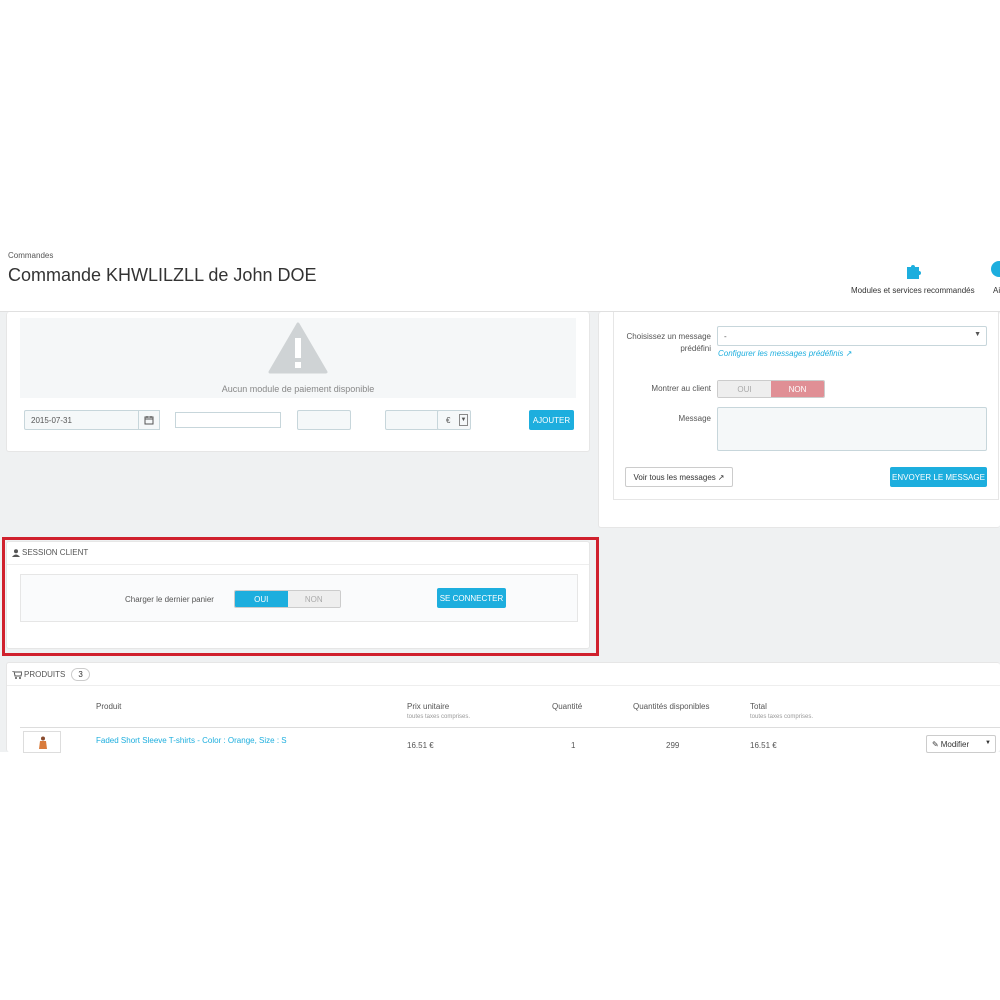 Image resolution: width=1000 pixels, height=1000 pixels. What do you see at coordinates (852, 429) in the screenshot?
I see `message-textarea` at bounding box center [852, 429].